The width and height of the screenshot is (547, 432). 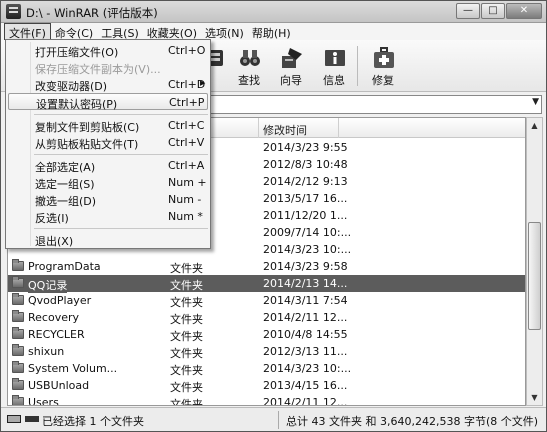 What do you see at coordinates (535, 102) in the screenshot?
I see `chevron-down-icon: ▼` at bounding box center [535, 102].